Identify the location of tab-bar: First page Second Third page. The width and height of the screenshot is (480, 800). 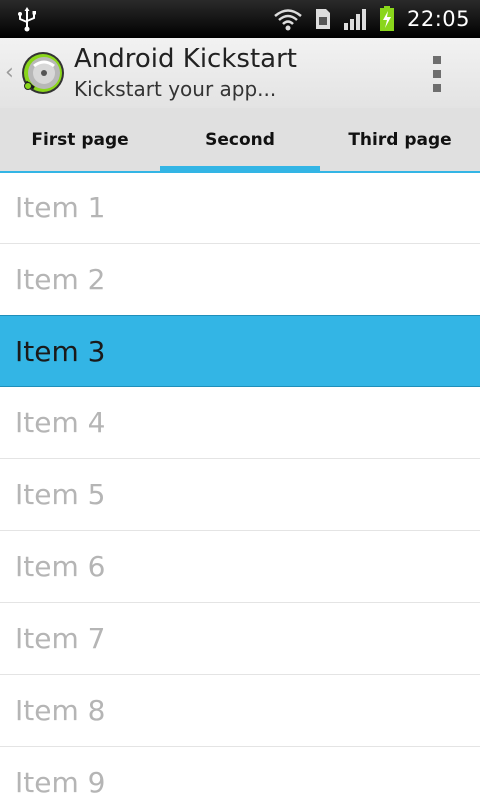
(240, 140).